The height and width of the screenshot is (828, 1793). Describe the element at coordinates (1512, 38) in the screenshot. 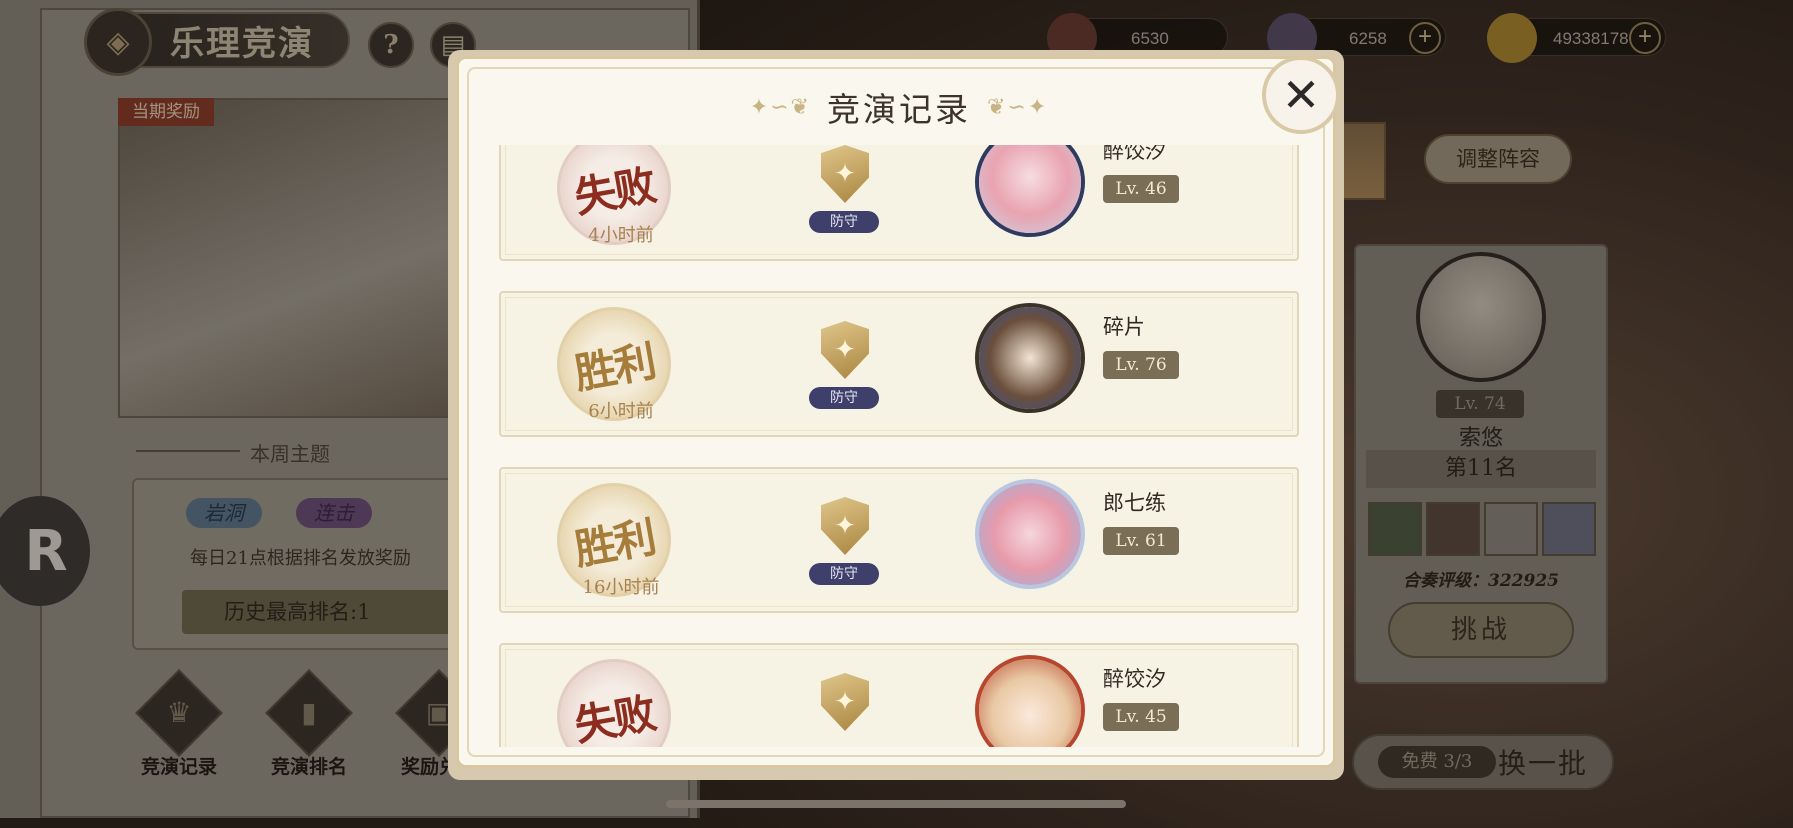

I see `gold-coin-icon` at that location.